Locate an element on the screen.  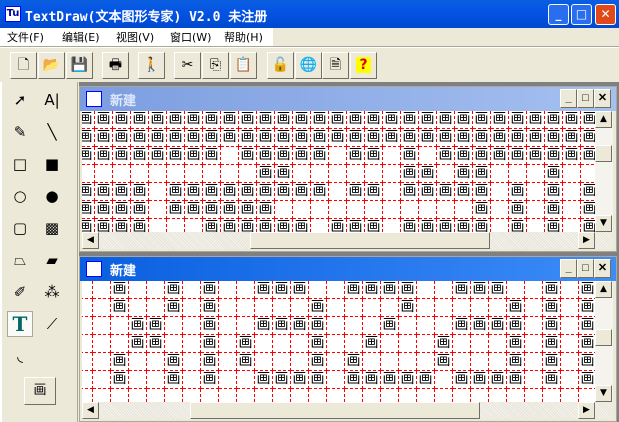
rectangle-filled-tool: ■ is located at coordinates (52, 164).